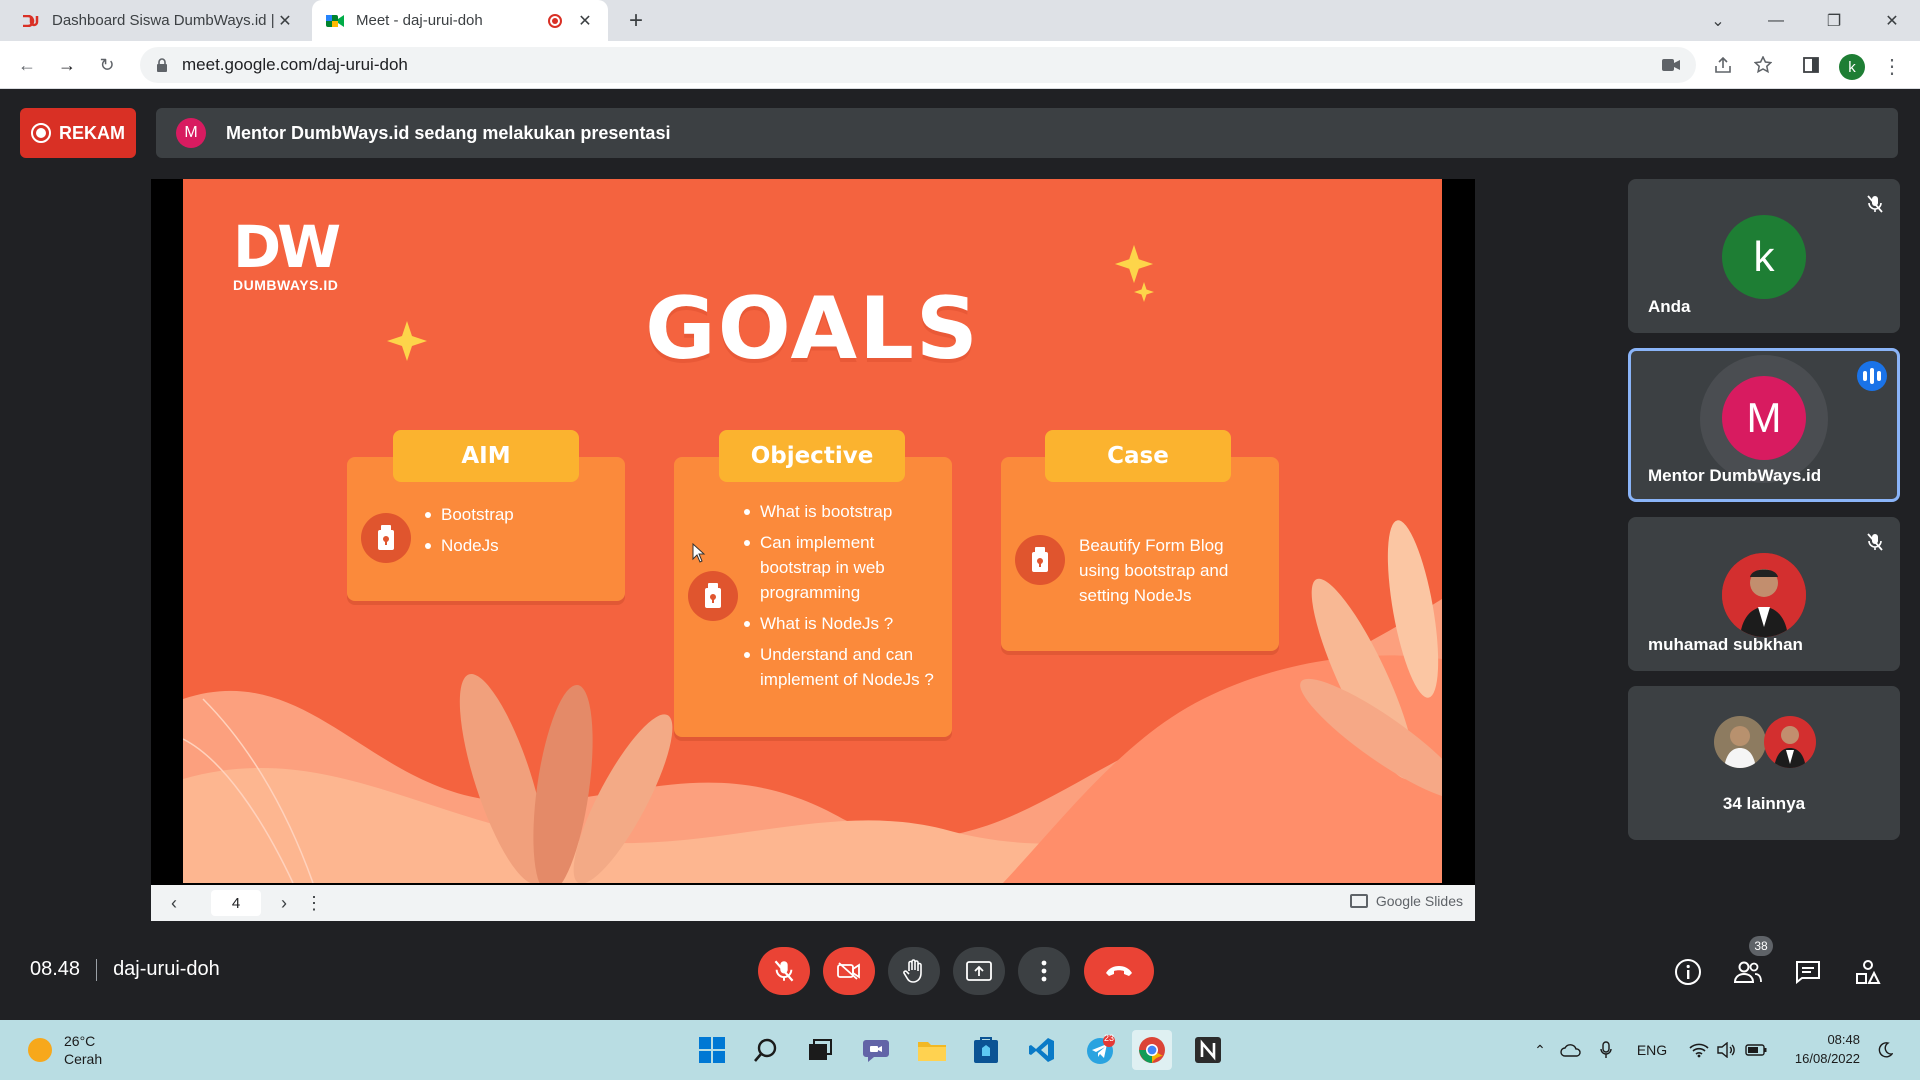 The width and height of the screenshot is (1920, 1080). I want to click on clock-time: 08:48, so click(1843, 1039).